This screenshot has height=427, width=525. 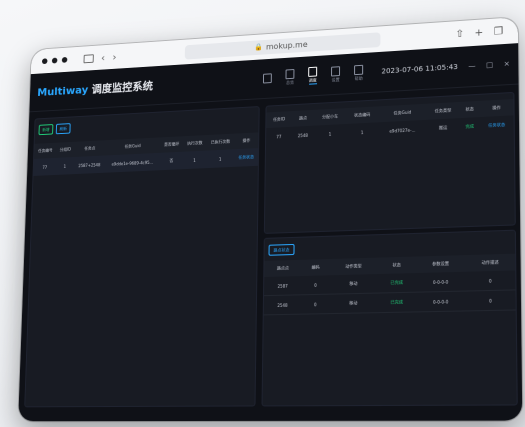 What do you see at coordinates (46, 130) in the screenshot?
I see `add-task-button: 新增` at bounding box center [46, 130].